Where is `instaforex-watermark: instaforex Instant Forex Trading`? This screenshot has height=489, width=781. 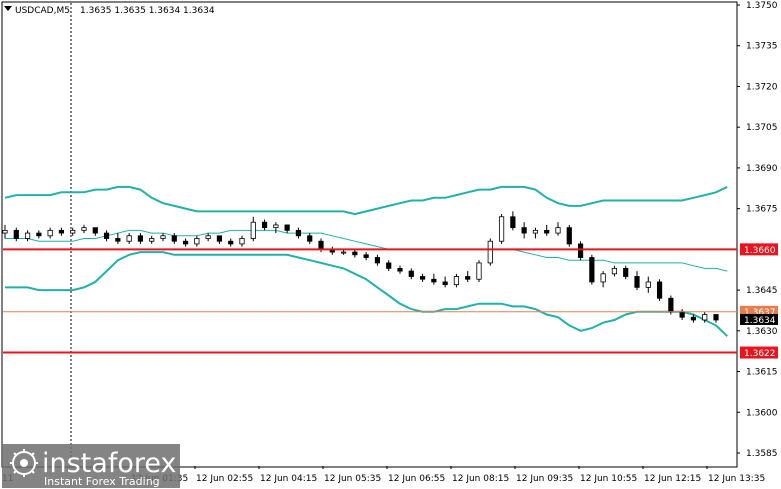
instaforex-watermark: instaforex Instant Forex Trading is located at coordinates (91, 466).